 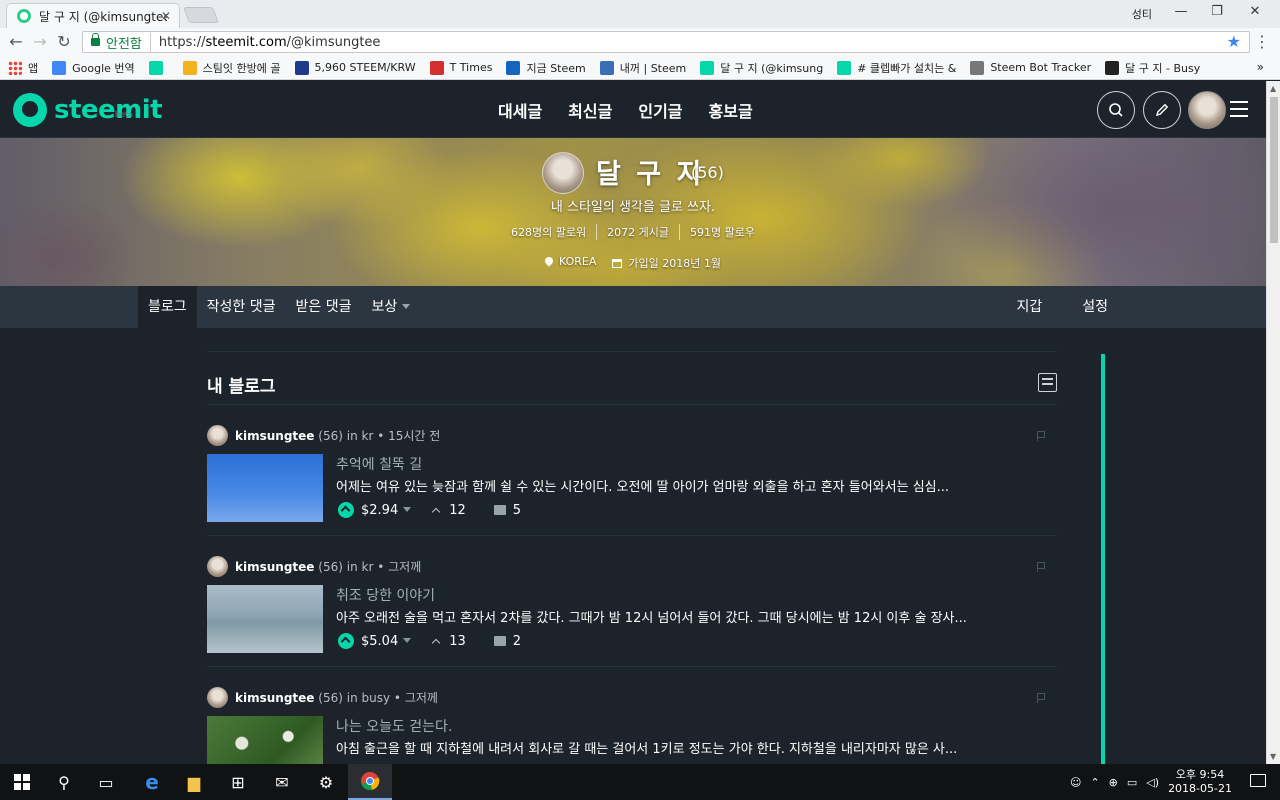 I want to click on post-title: 취조 당한 이야기, so click(x=385, y=595).